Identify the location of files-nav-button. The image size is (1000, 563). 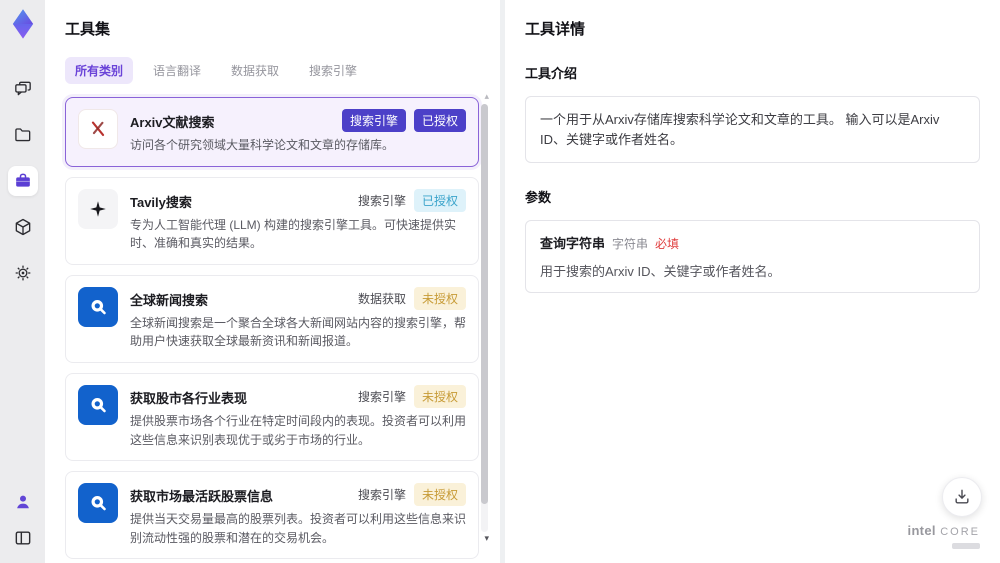
(23, 135).